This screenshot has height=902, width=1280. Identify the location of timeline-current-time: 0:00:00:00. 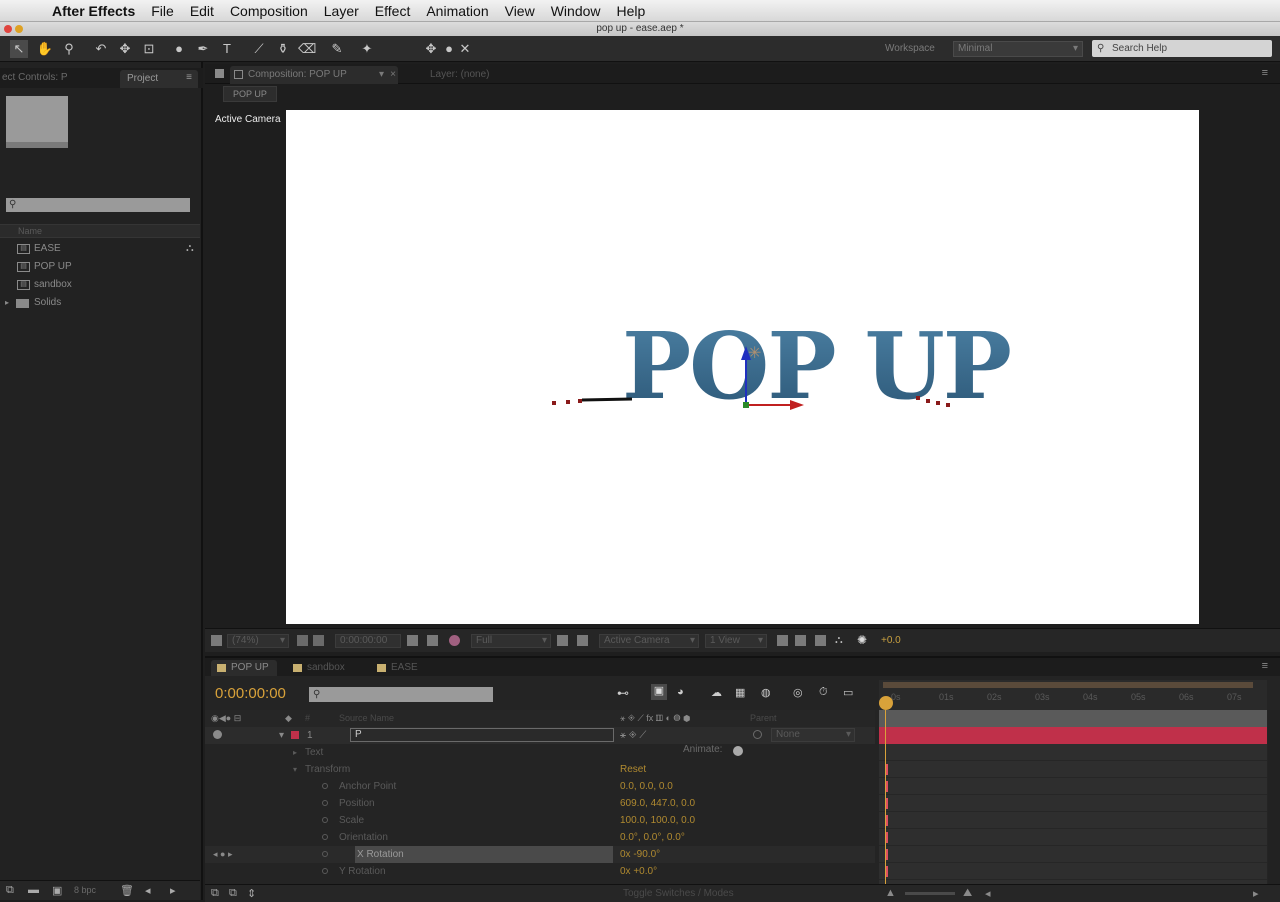
(250, 693).